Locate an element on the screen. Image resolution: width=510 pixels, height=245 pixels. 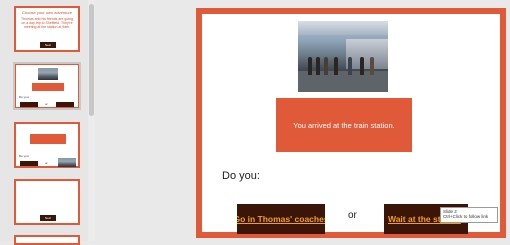
slide-thumbnail-2: Do you: or is located at coordinates (47, 86).